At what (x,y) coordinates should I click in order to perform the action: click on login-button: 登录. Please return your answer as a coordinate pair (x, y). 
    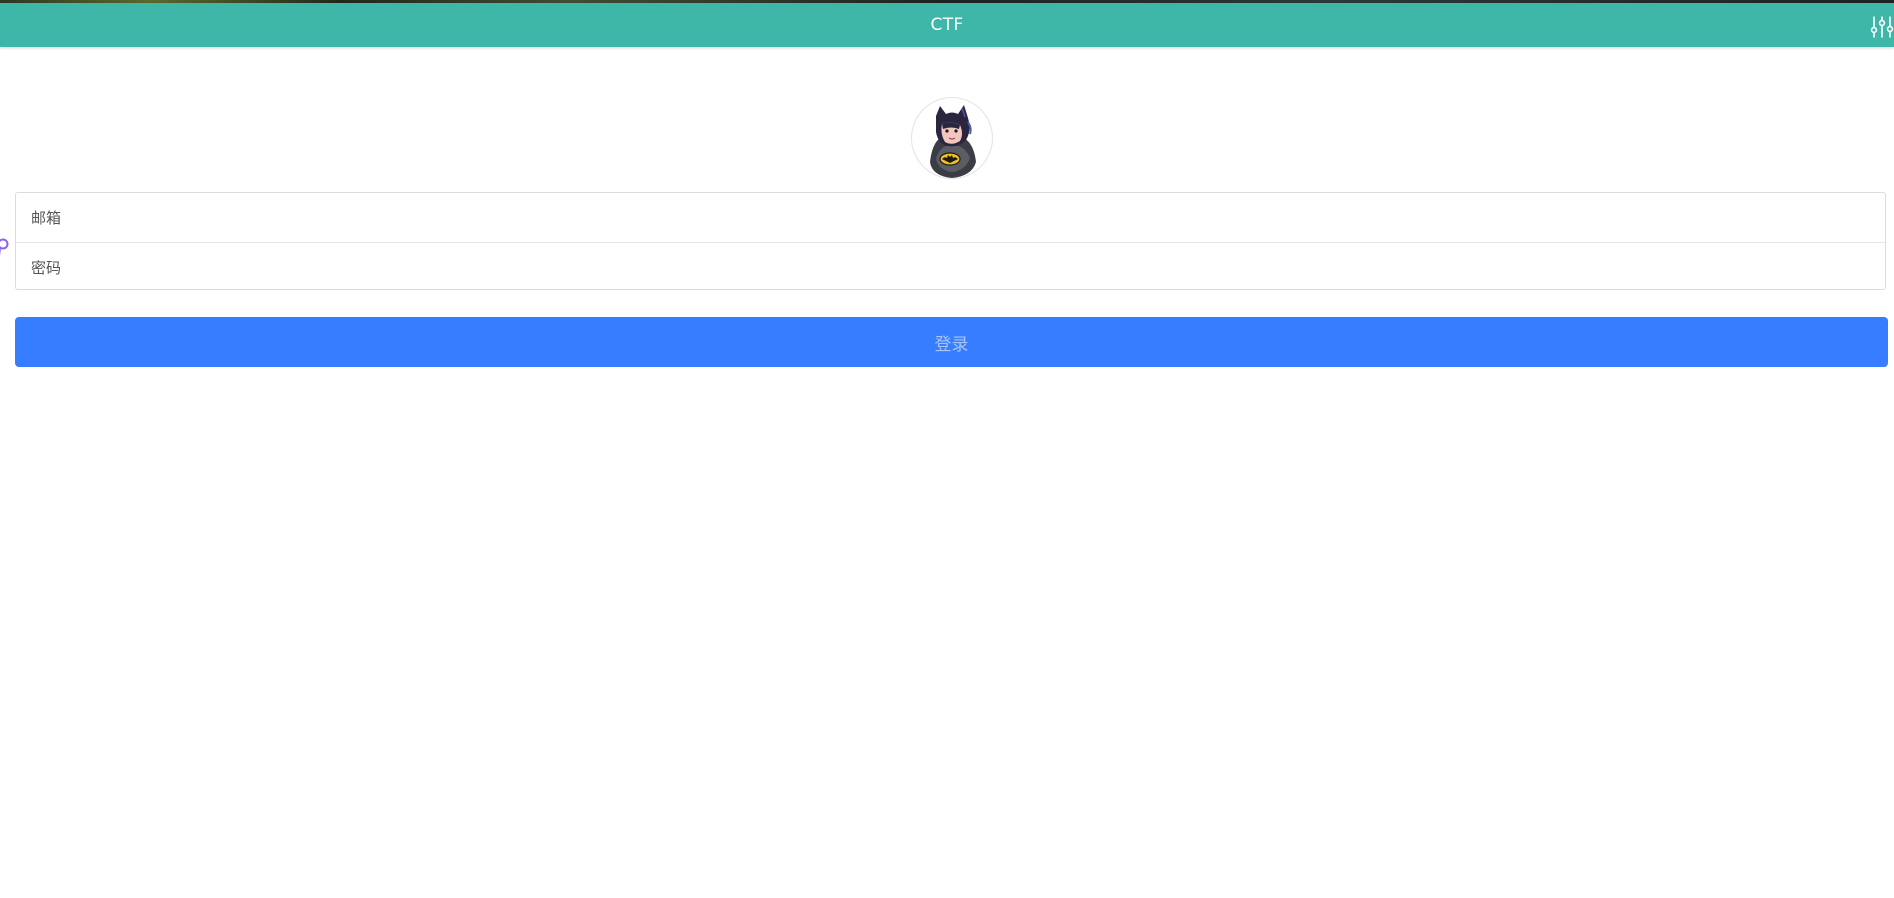
    Looking at the image, I should click on (951, 342).